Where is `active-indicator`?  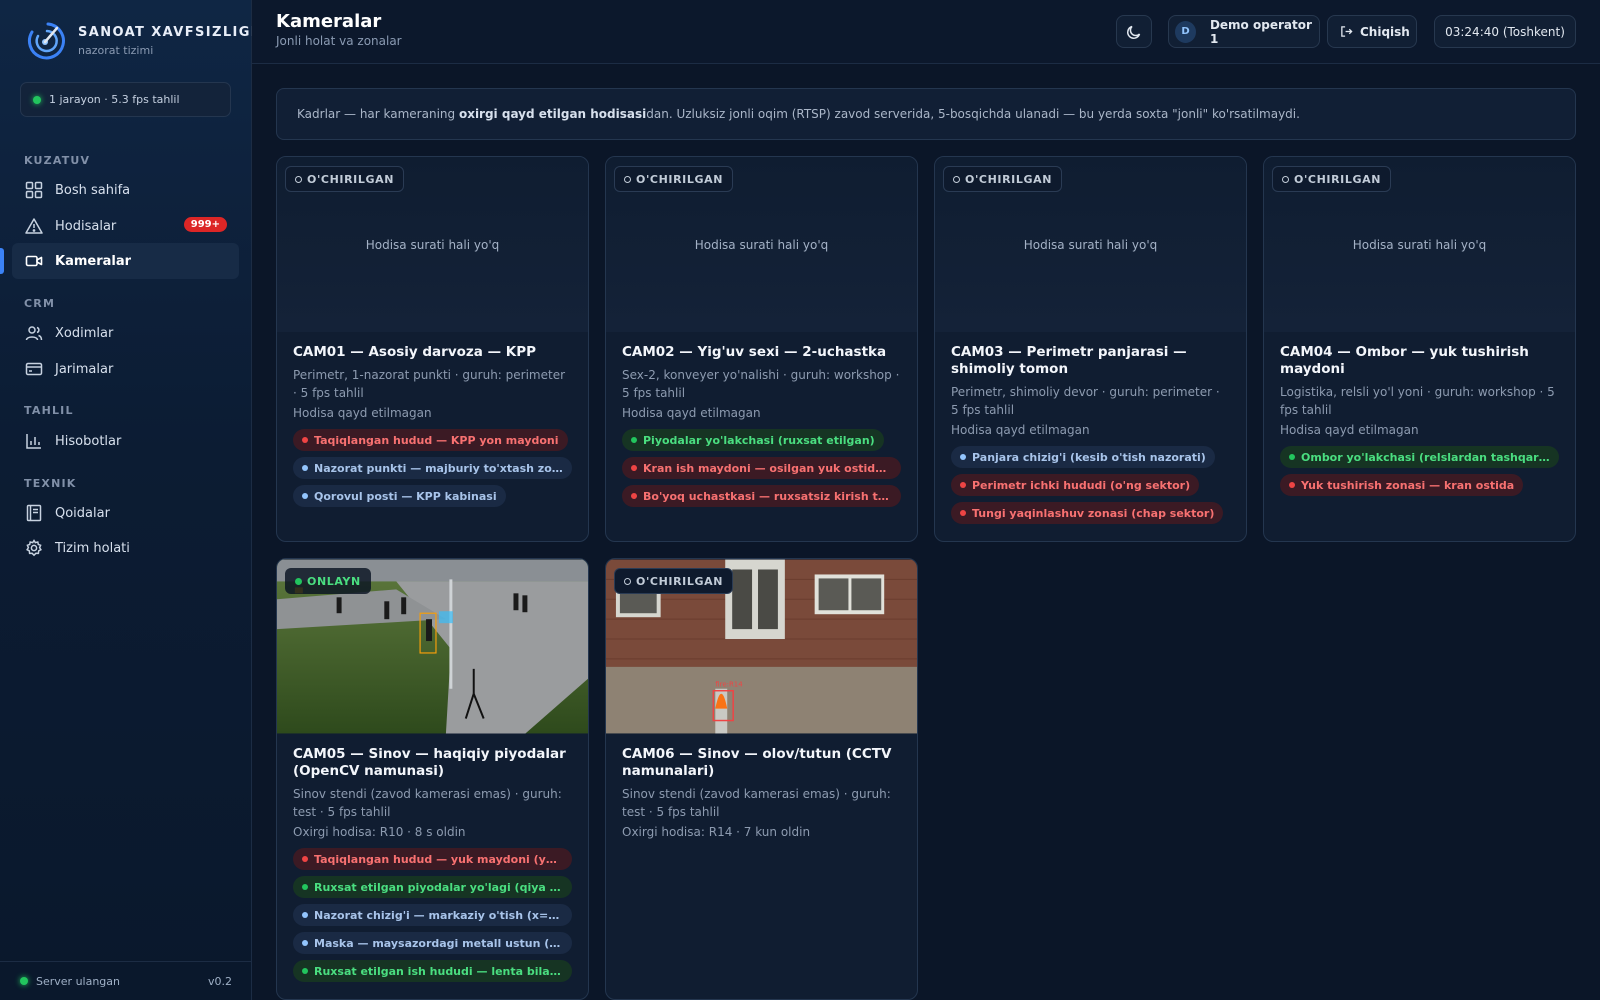
active-indicator is located at coordinates (2, 261).